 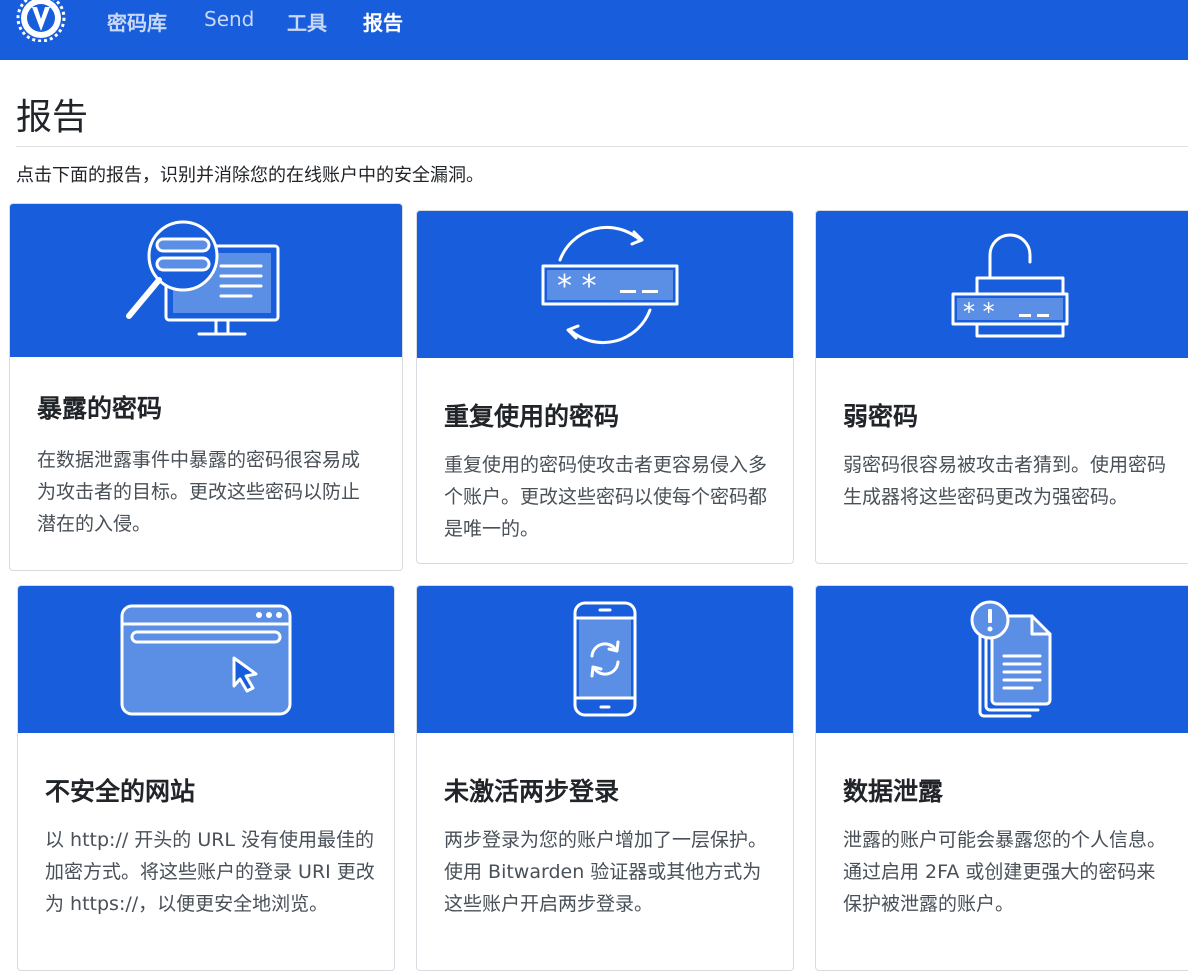 What do you see at coordinates (606, 497) in the screenshot?
I see `card-description: 重复使用的密码使攻击者更容易侵入多个账户。更改这些密码以使每个密码都是唯一的。` at bounding box center [606, 497].